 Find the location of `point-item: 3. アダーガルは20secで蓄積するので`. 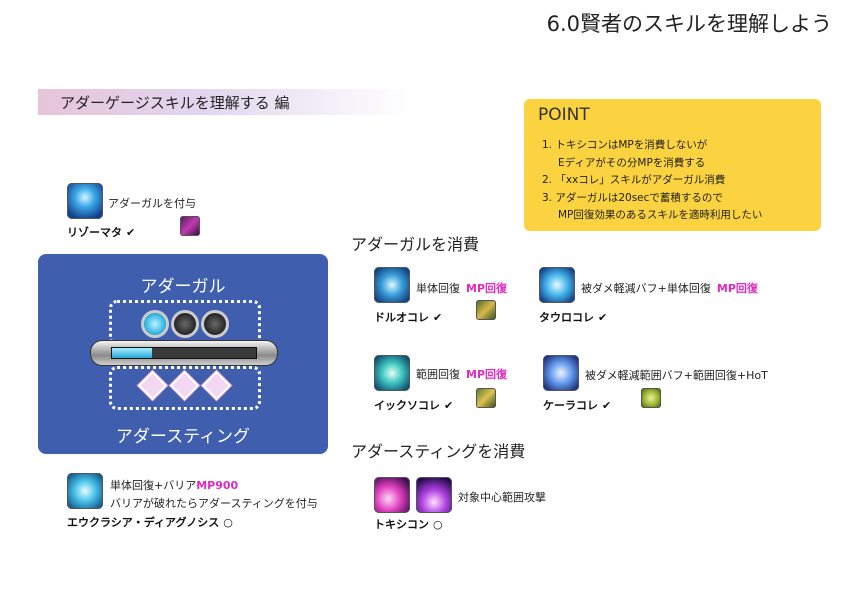

point-item: 3. アダーガルは20secで蓄積するので is located at coordinates (632, 197).